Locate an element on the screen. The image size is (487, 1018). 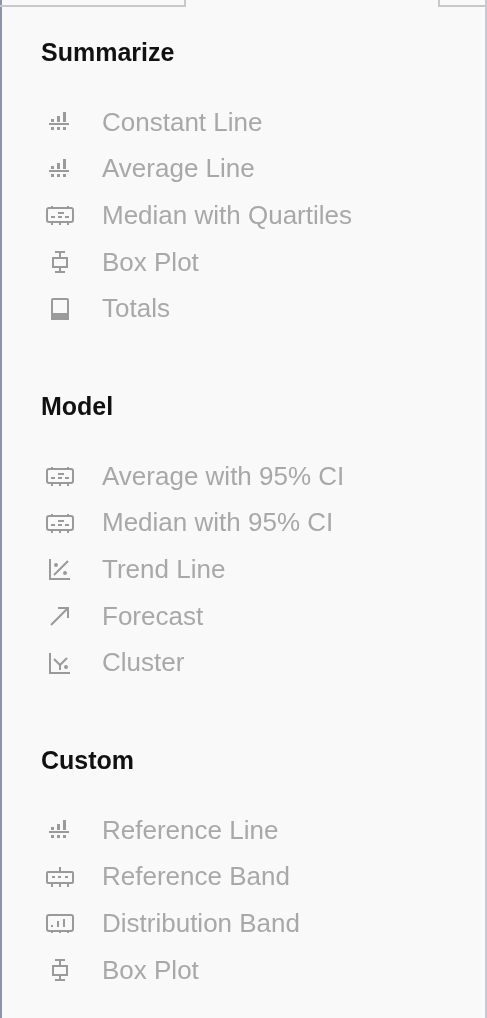
section-heading: Model is located at coordinates (78, 405).